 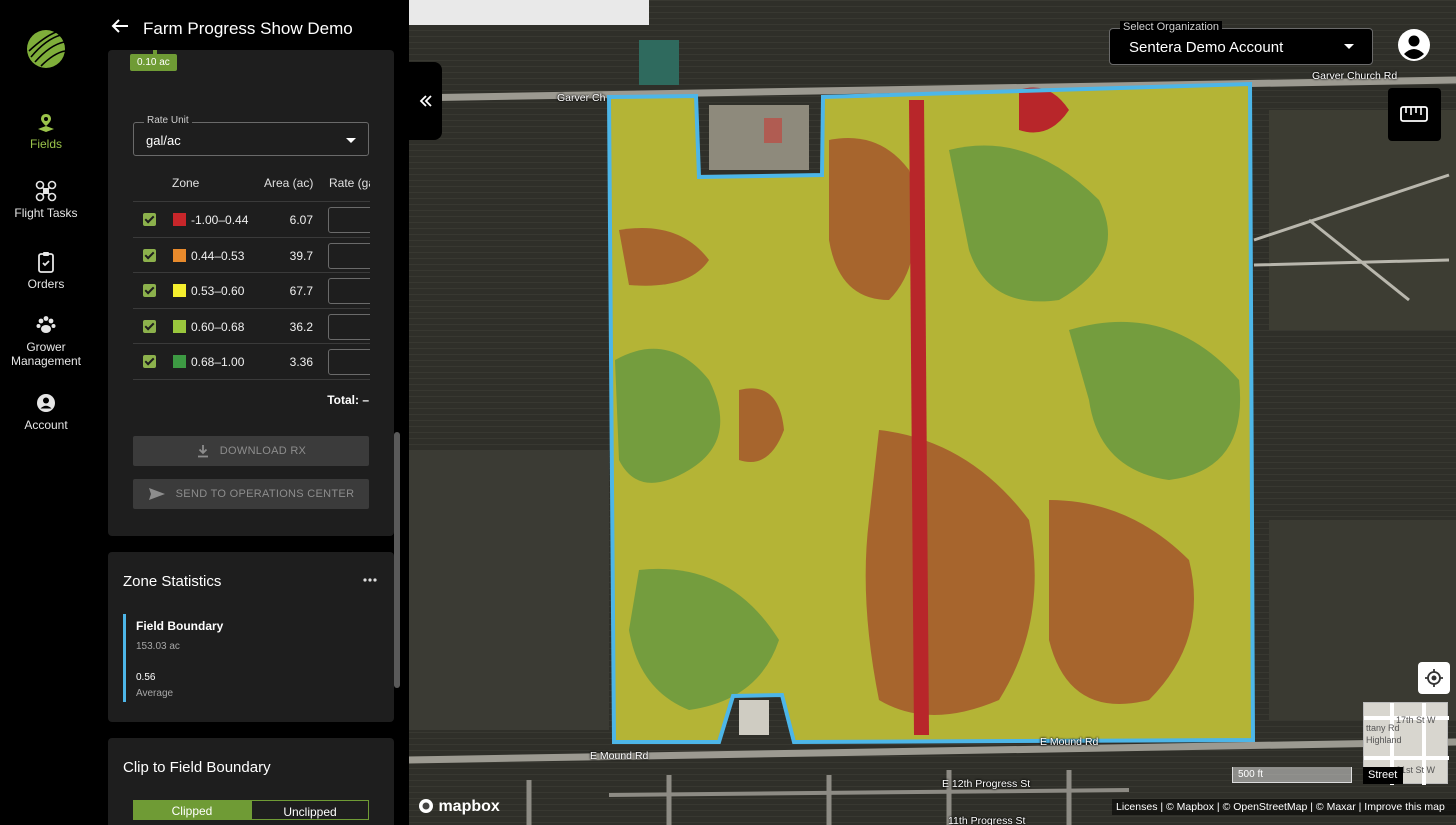 I want to click on road-label-garver-right: Garver Church Rd, so click(x=1355, y=76).